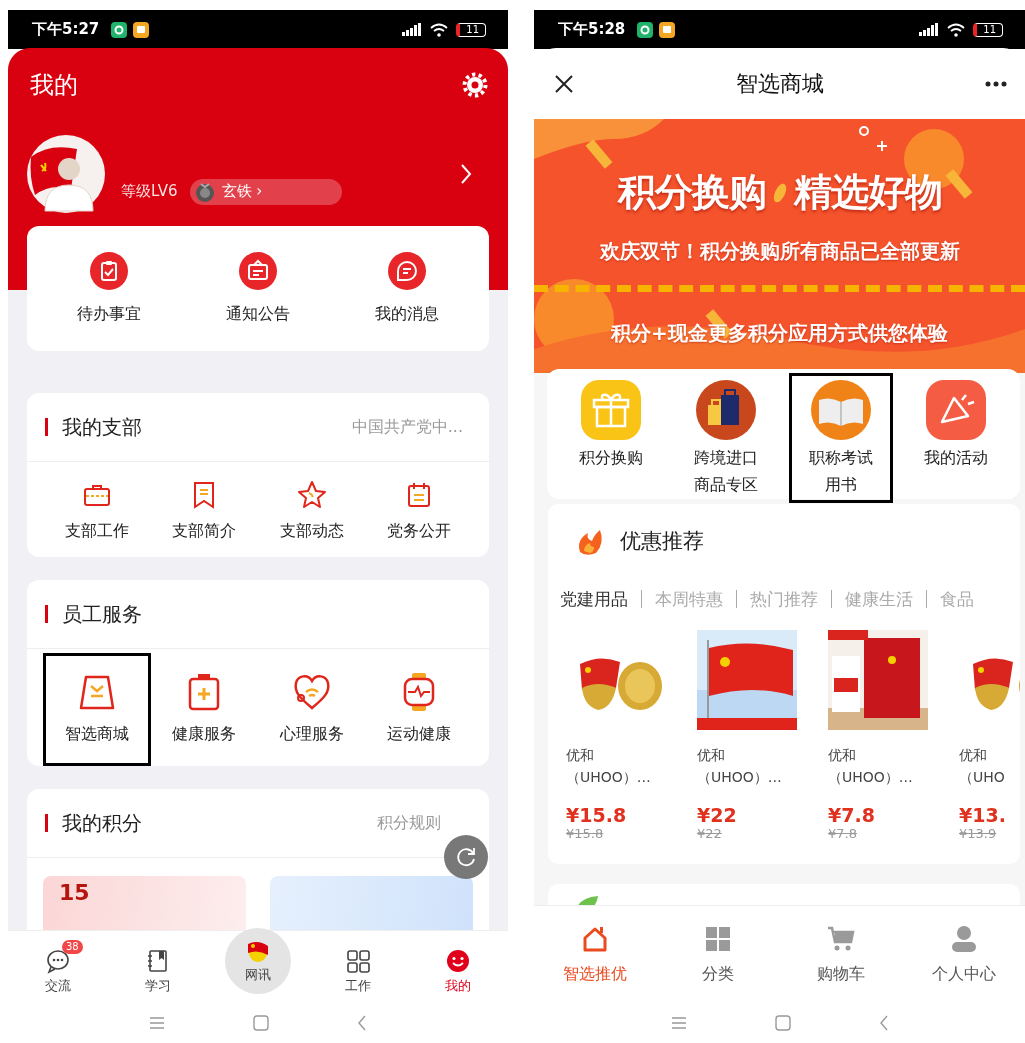  What do you see at coordinates (75, 892) in the screenshot?
I see `points-value: 15` at bounding box center [75, 892].